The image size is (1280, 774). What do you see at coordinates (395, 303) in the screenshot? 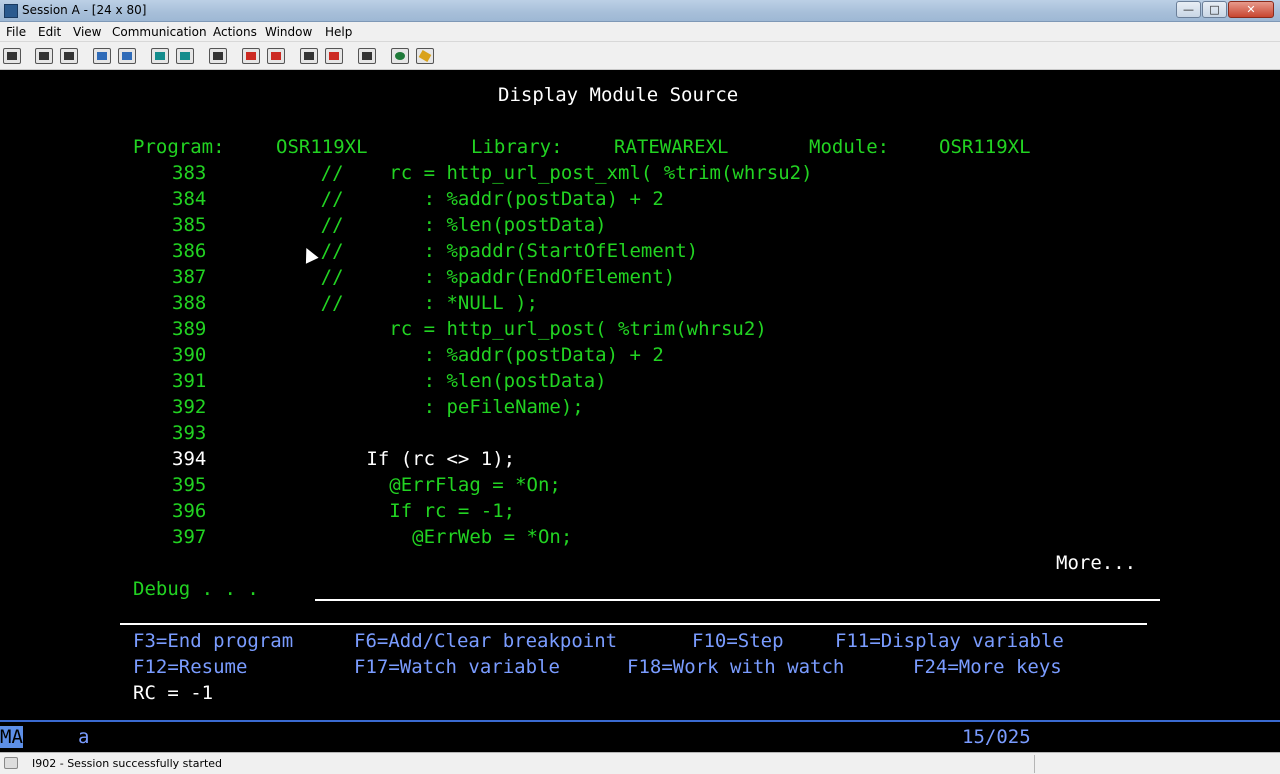
I see `source-code-line: // : *NULL );` at bounding box center [395, 303].